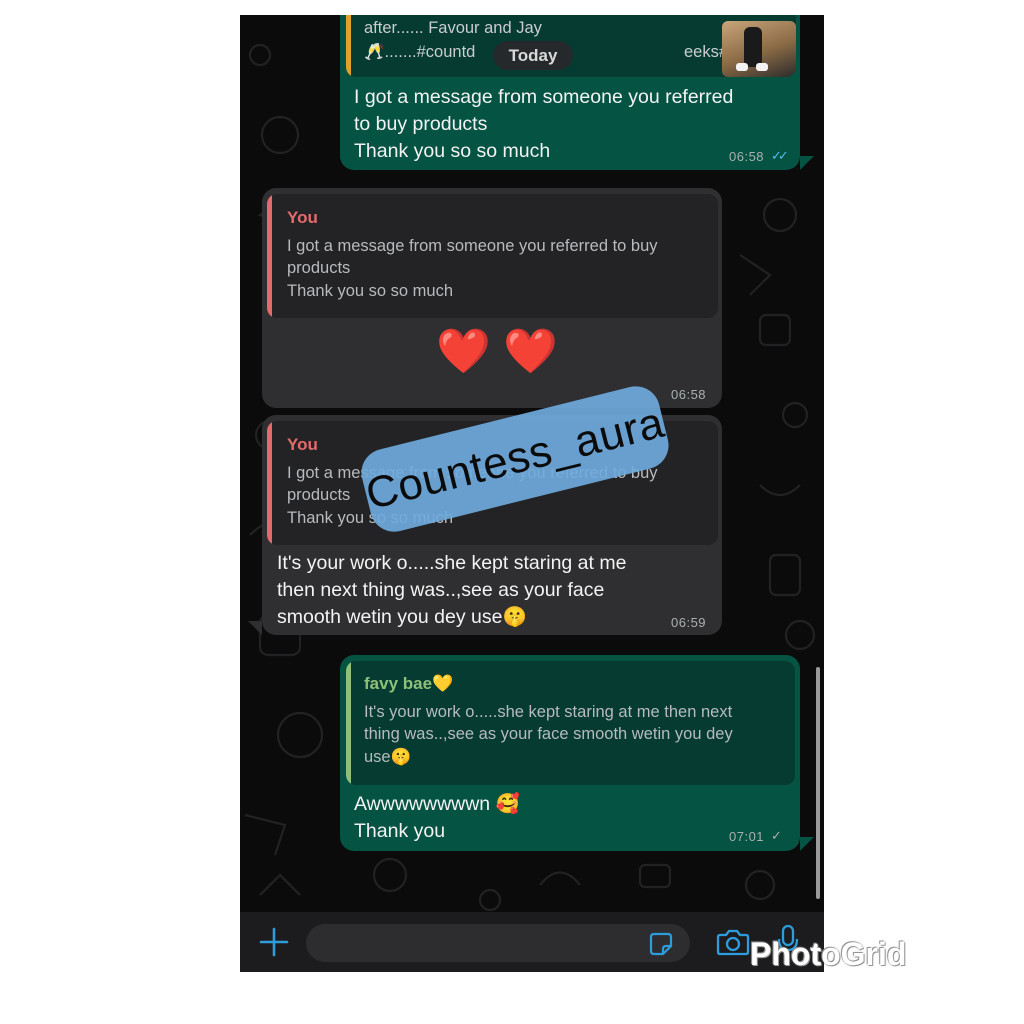  Describe the element at coordinates (421, 124) in the screenshot. I see `message-text: to buy products` at that location.